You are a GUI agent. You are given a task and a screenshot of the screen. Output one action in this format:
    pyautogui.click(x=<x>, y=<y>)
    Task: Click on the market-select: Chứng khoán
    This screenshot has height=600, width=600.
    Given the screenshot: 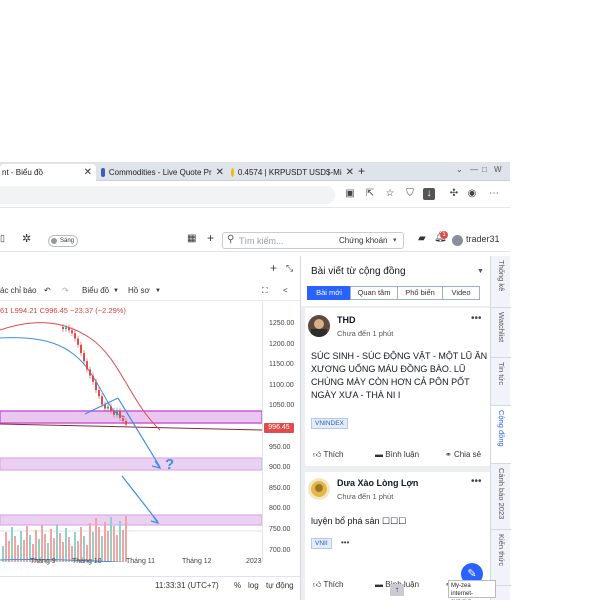 What is the action you would take?
    pyautogui.click(x=363, y=240)
    